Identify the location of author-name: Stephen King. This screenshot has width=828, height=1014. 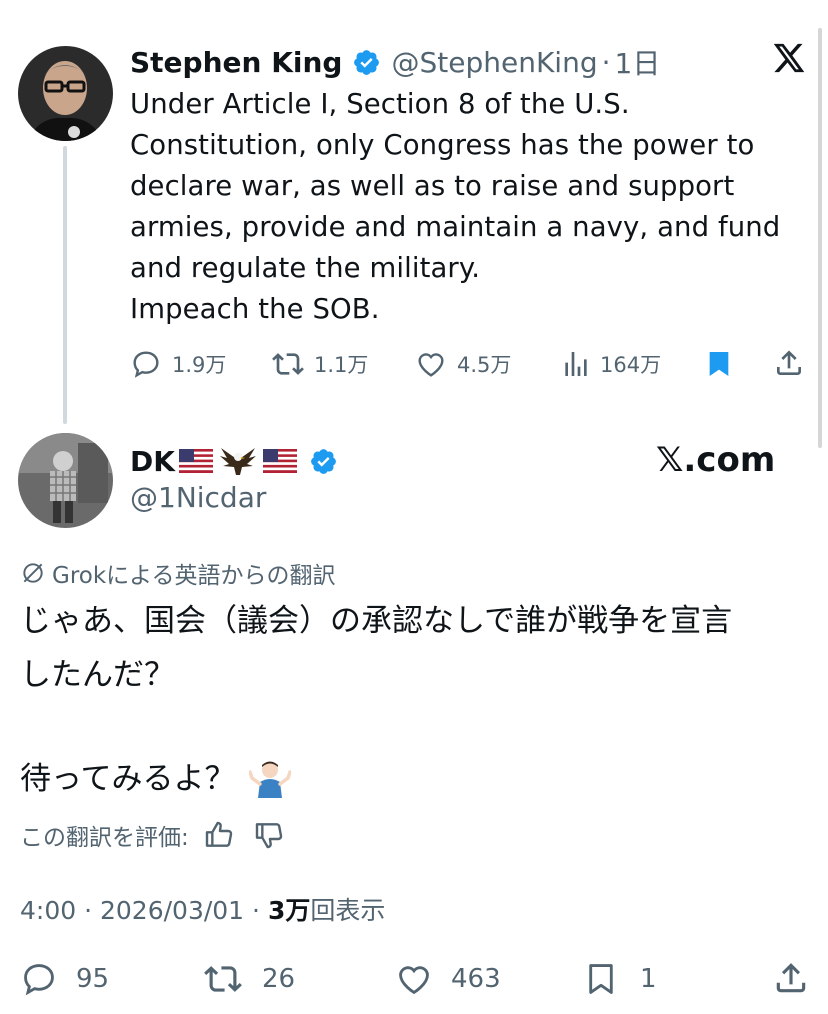
(236, 62).